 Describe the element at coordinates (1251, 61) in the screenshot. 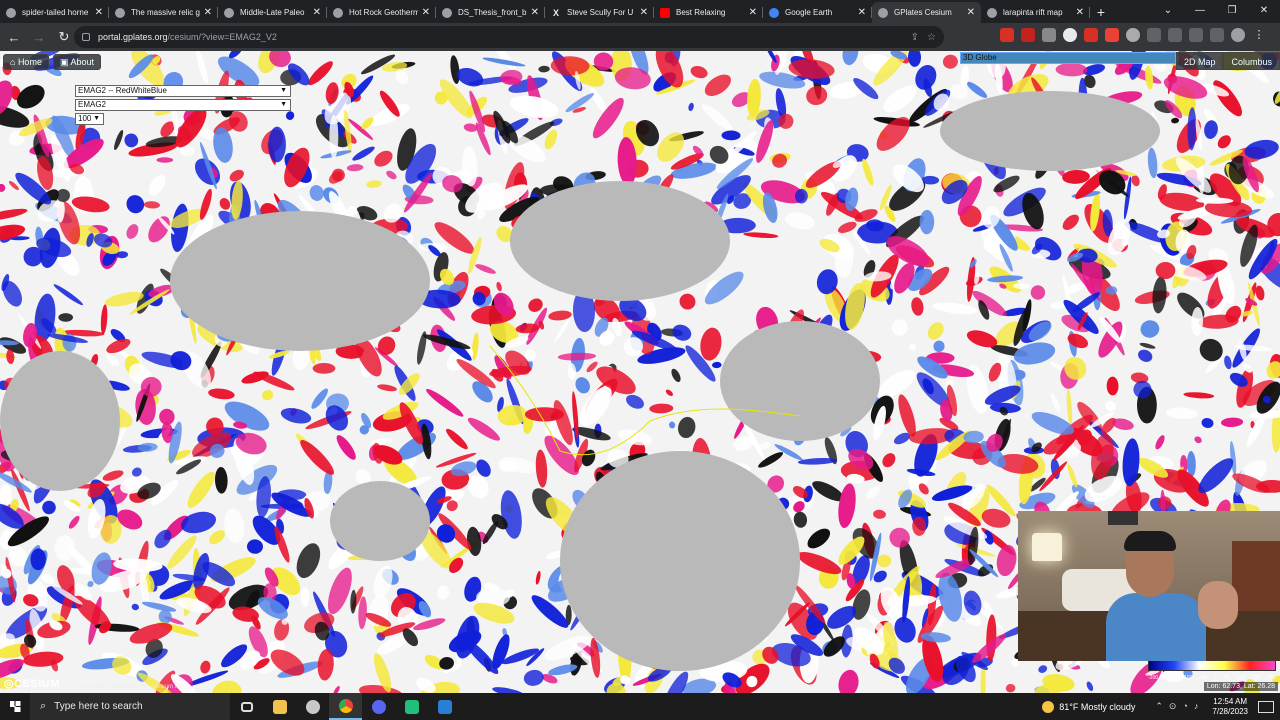

I see `mode-button-columbus: Columbus` at that location.